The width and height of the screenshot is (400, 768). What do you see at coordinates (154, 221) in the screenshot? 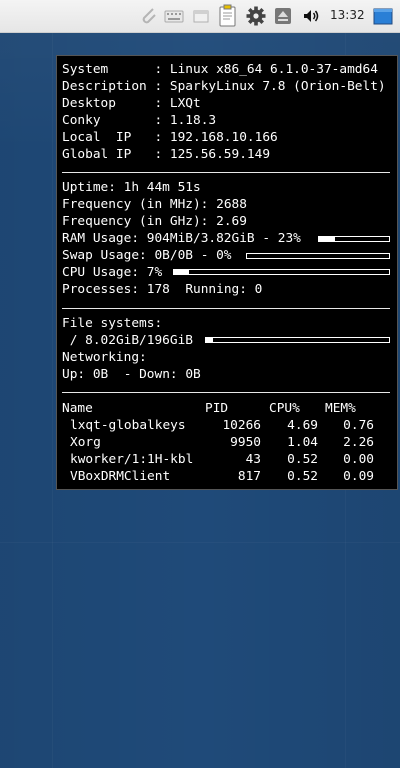
I see `freq-ghz-row: Frequency (in GHz): 2.69` at bounding box center [154, 221].